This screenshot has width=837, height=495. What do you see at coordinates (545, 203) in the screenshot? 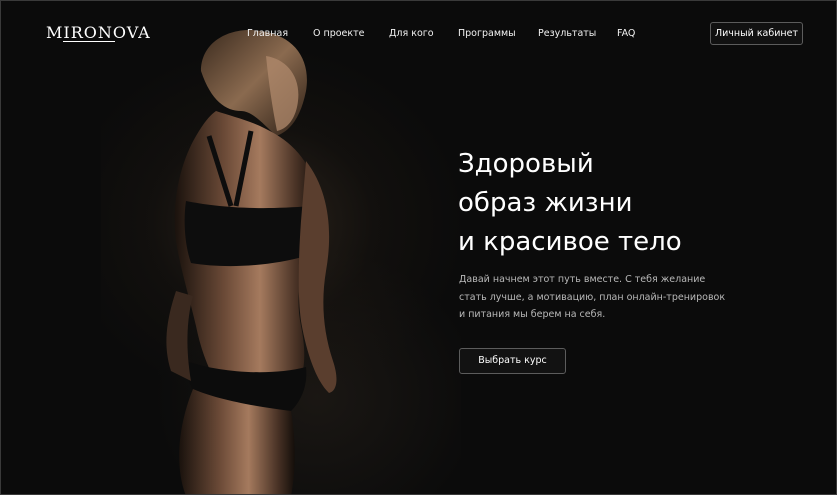
I see `hero-title-line-2: образ жизни` at bounding box center [545, 203].